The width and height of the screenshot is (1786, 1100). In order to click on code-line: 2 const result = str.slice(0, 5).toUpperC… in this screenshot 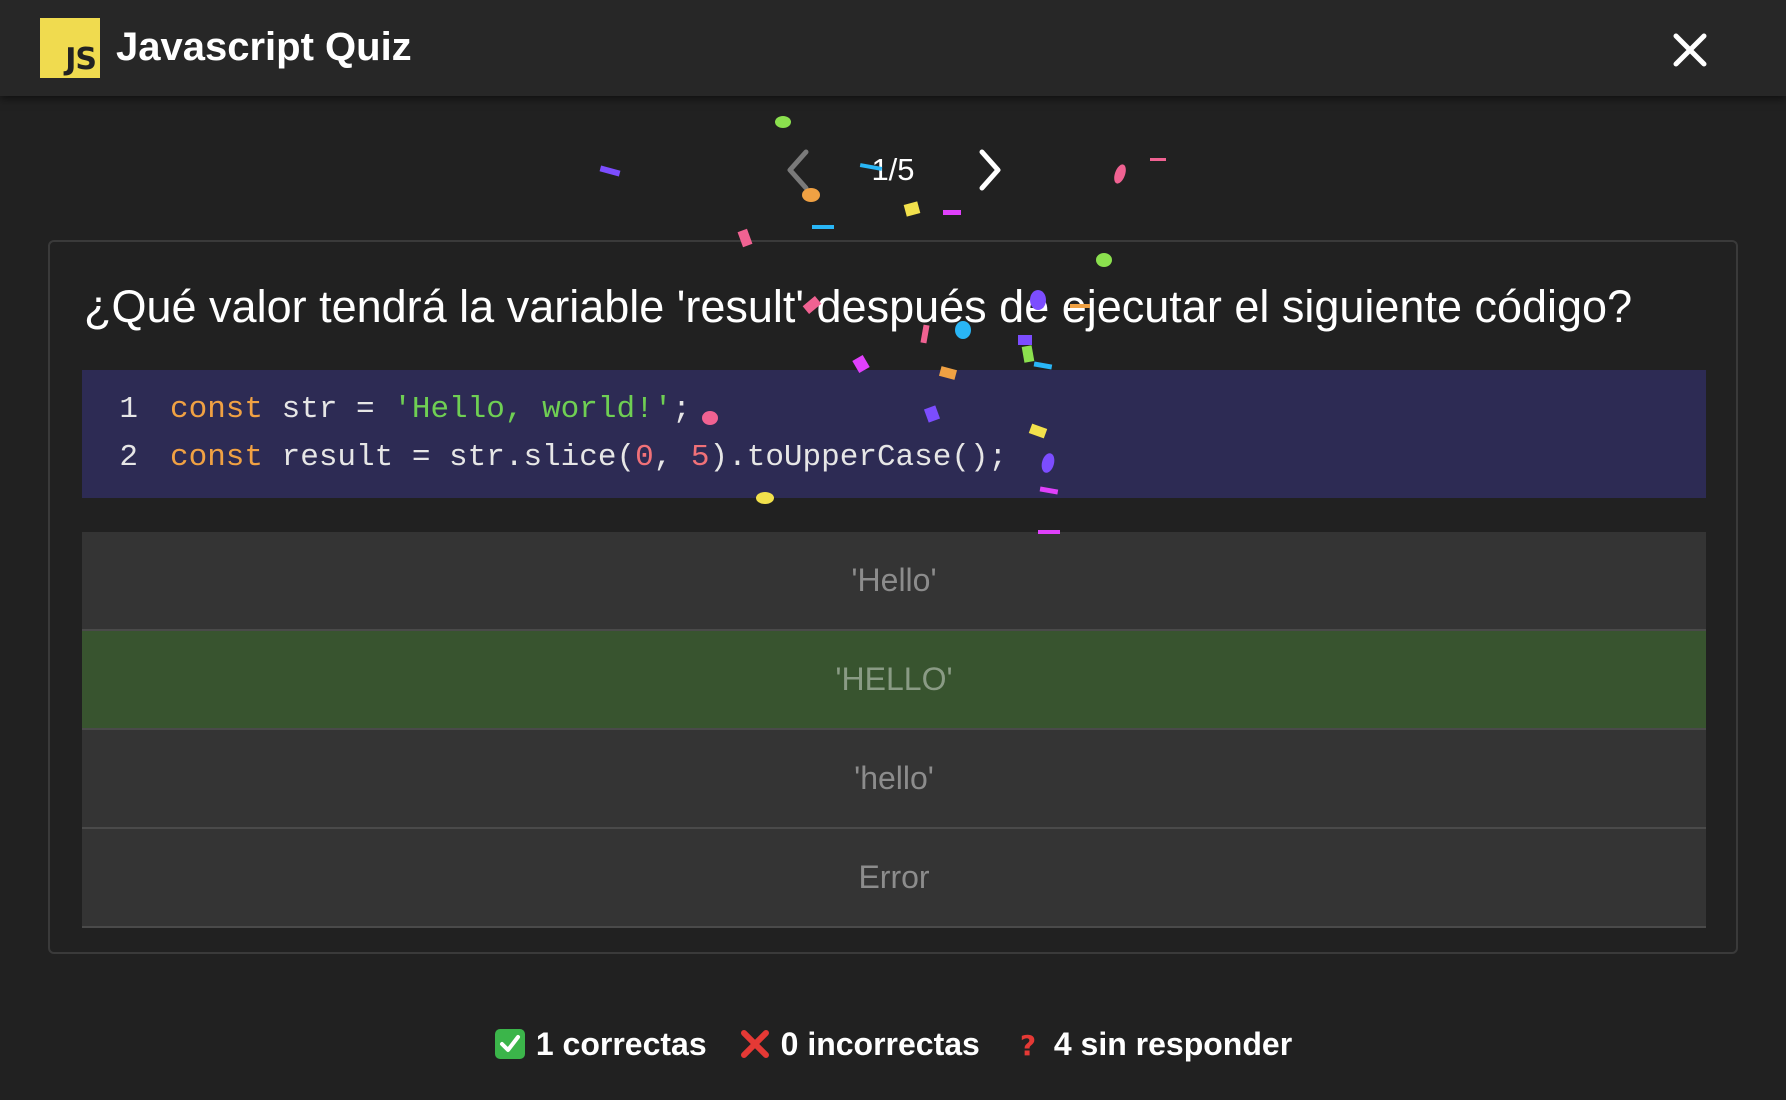, I will do `click(544, 458)`.